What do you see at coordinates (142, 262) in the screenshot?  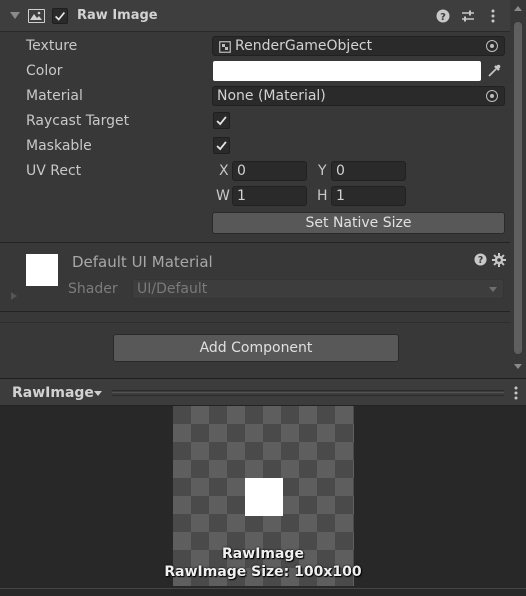 I see `material-name: Default UI Material` at bounding box center [142, 262].